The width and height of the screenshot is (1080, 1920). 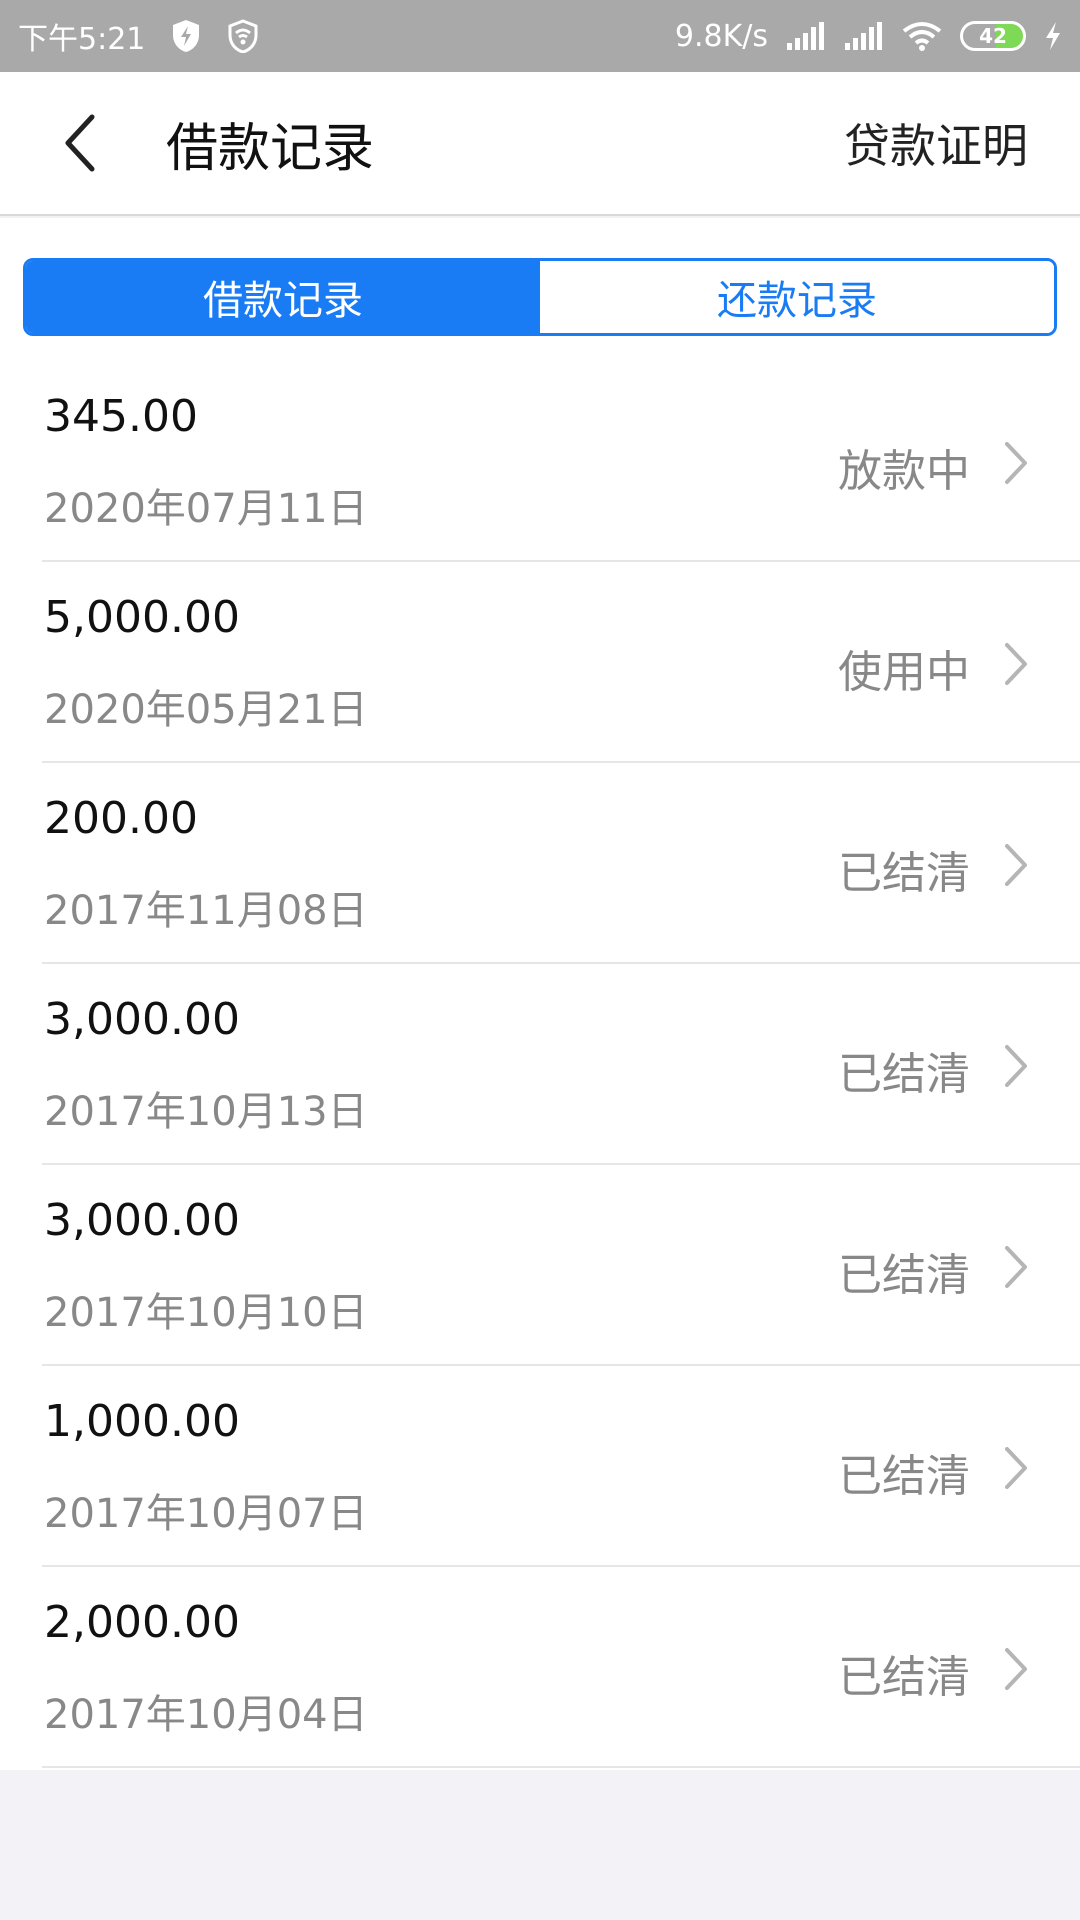 What do you see at coordinates (561, 1466) in the screenshot?
I see `list-item: 1,000.00 2017年10月07日 已结清` at bounding box center [561, 1466].